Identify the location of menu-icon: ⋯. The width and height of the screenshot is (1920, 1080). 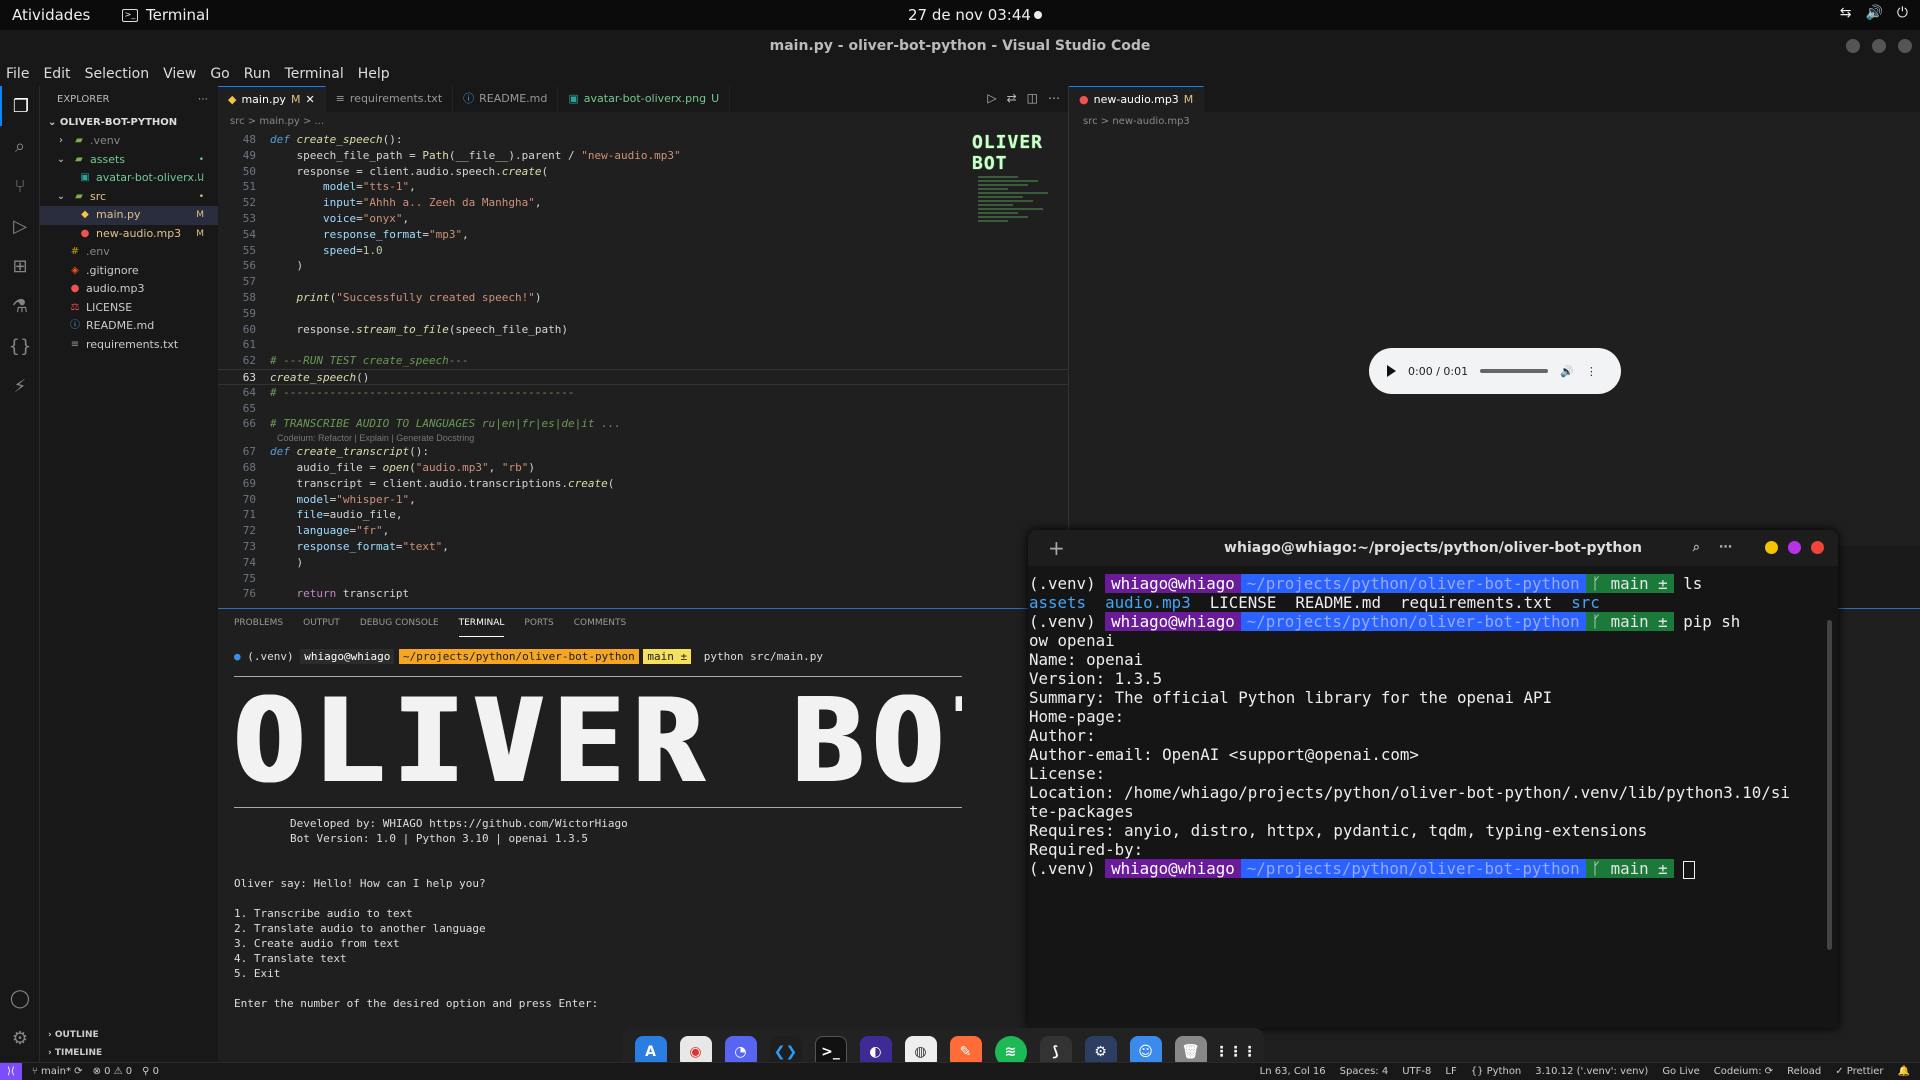
(1725, 548).